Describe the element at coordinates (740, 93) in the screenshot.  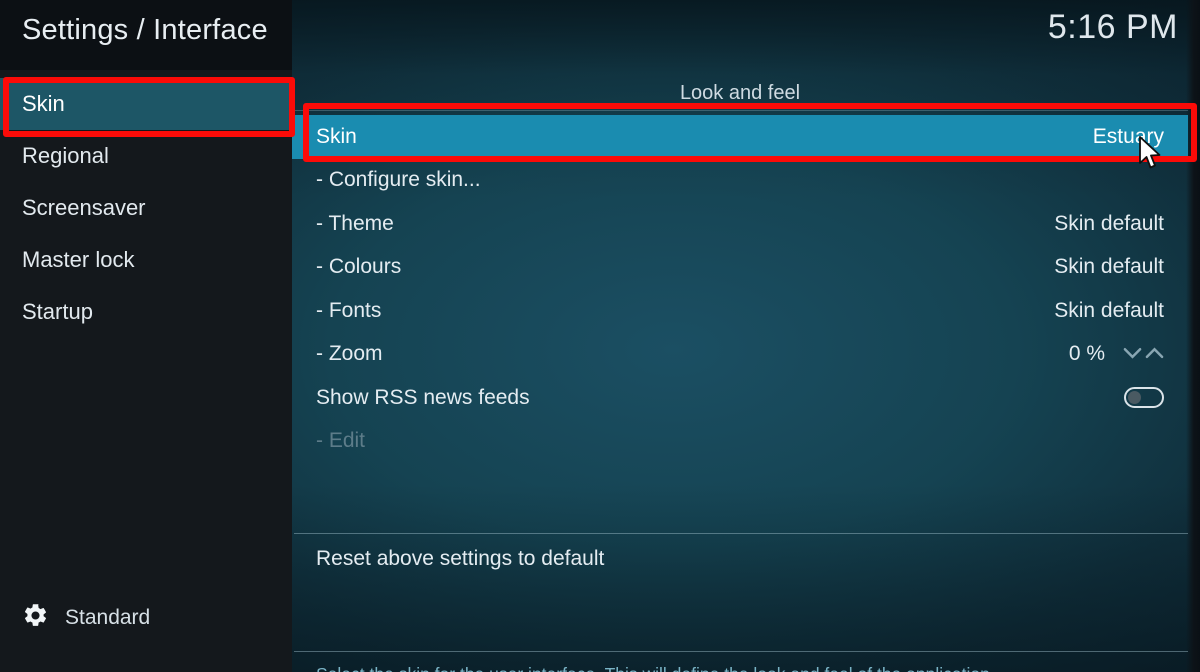
I see `category-header: Look and feel` at that location.